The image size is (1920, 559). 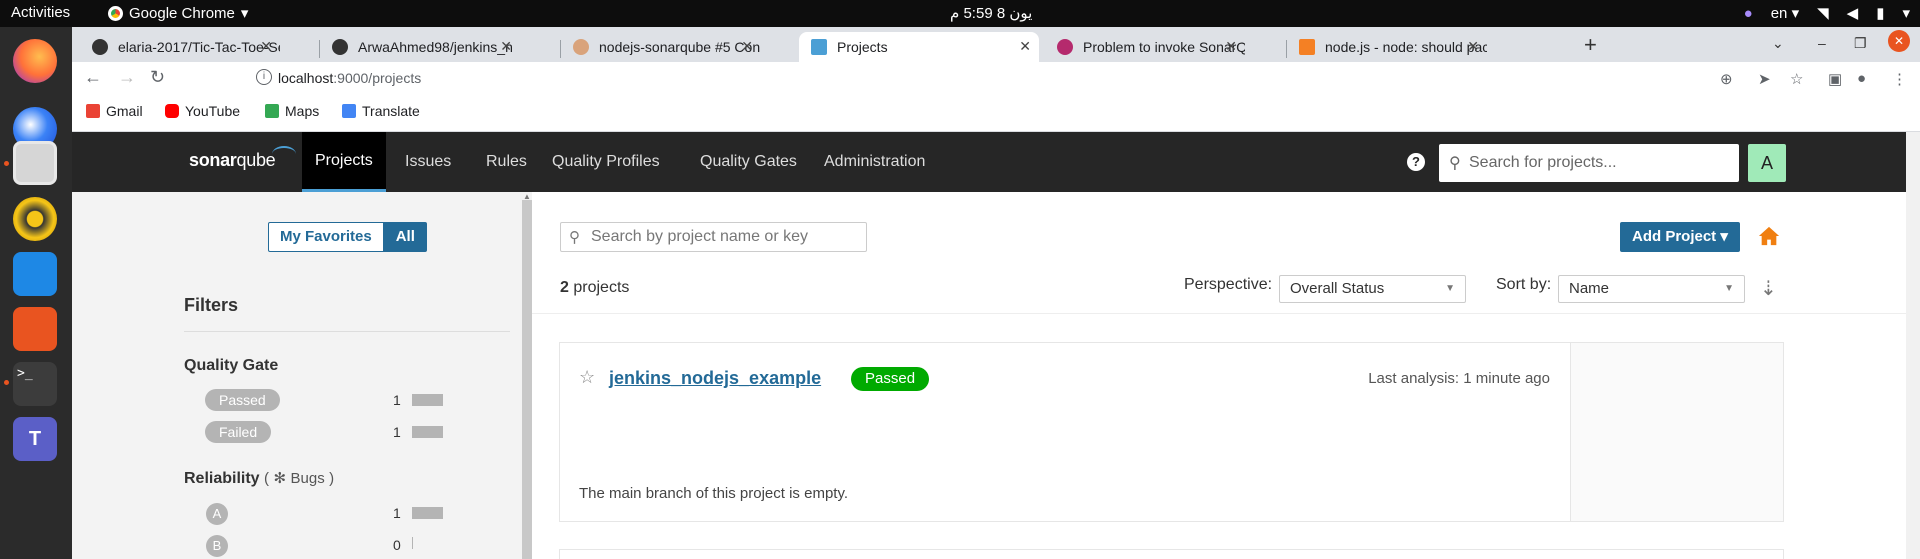 I want to click on global-search-input, so click(x=1599, y=163).